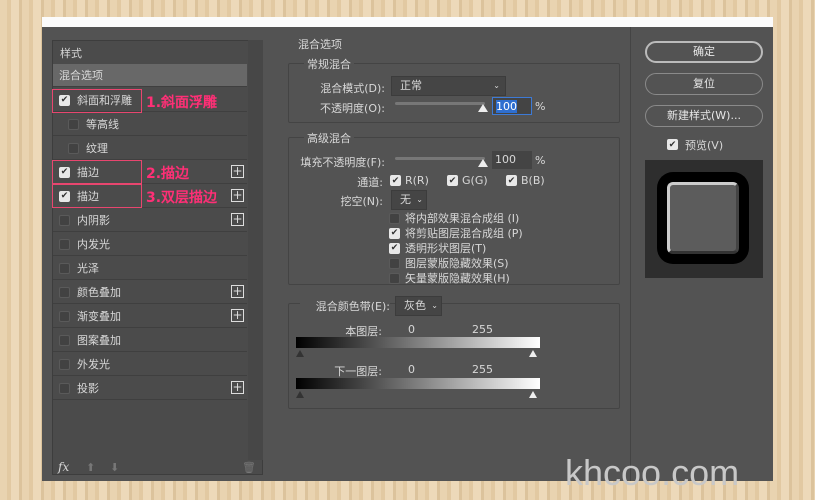  Describe the element at coordinates (533, 180) in the screenshot. I see `channel-b-label: B(B)` at that location.